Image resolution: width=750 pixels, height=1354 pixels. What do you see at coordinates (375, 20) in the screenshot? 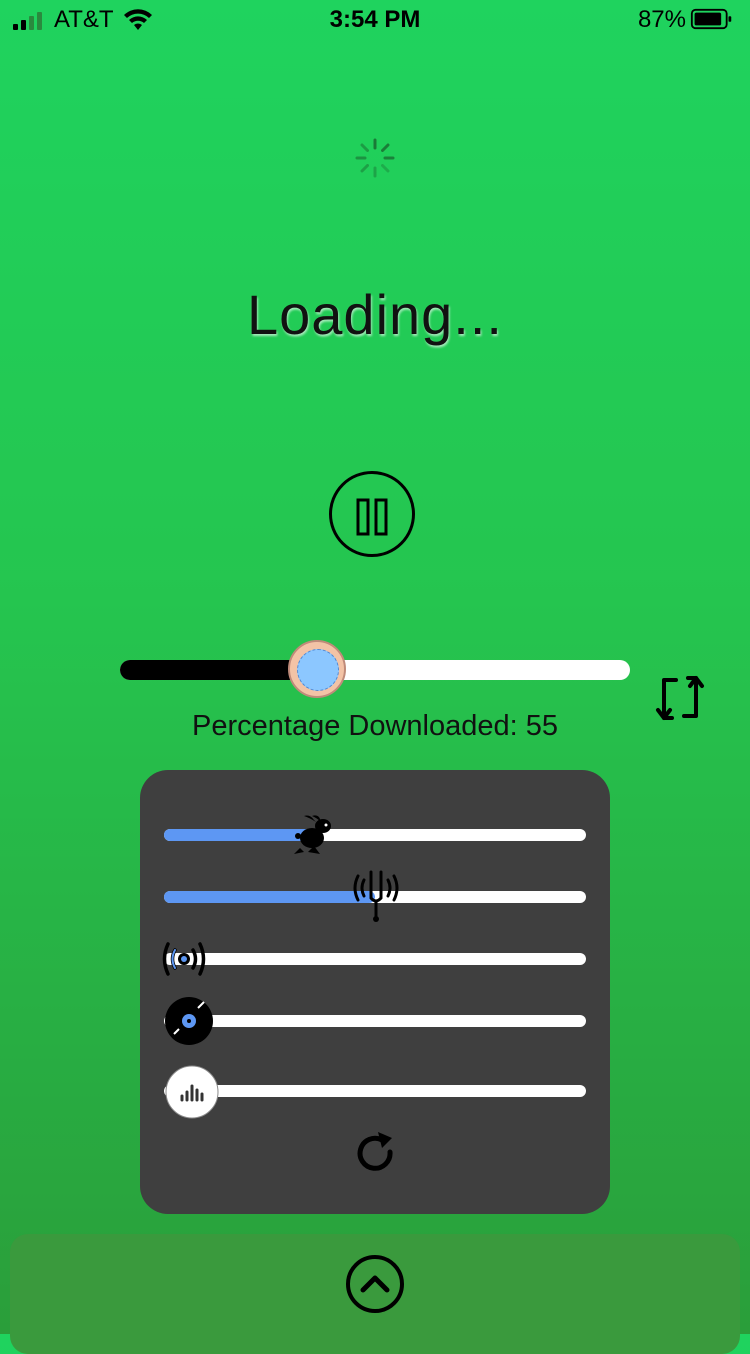
I see `status-bar: AT&T 3:54 PM 87%` at bounding box center [375, 20].